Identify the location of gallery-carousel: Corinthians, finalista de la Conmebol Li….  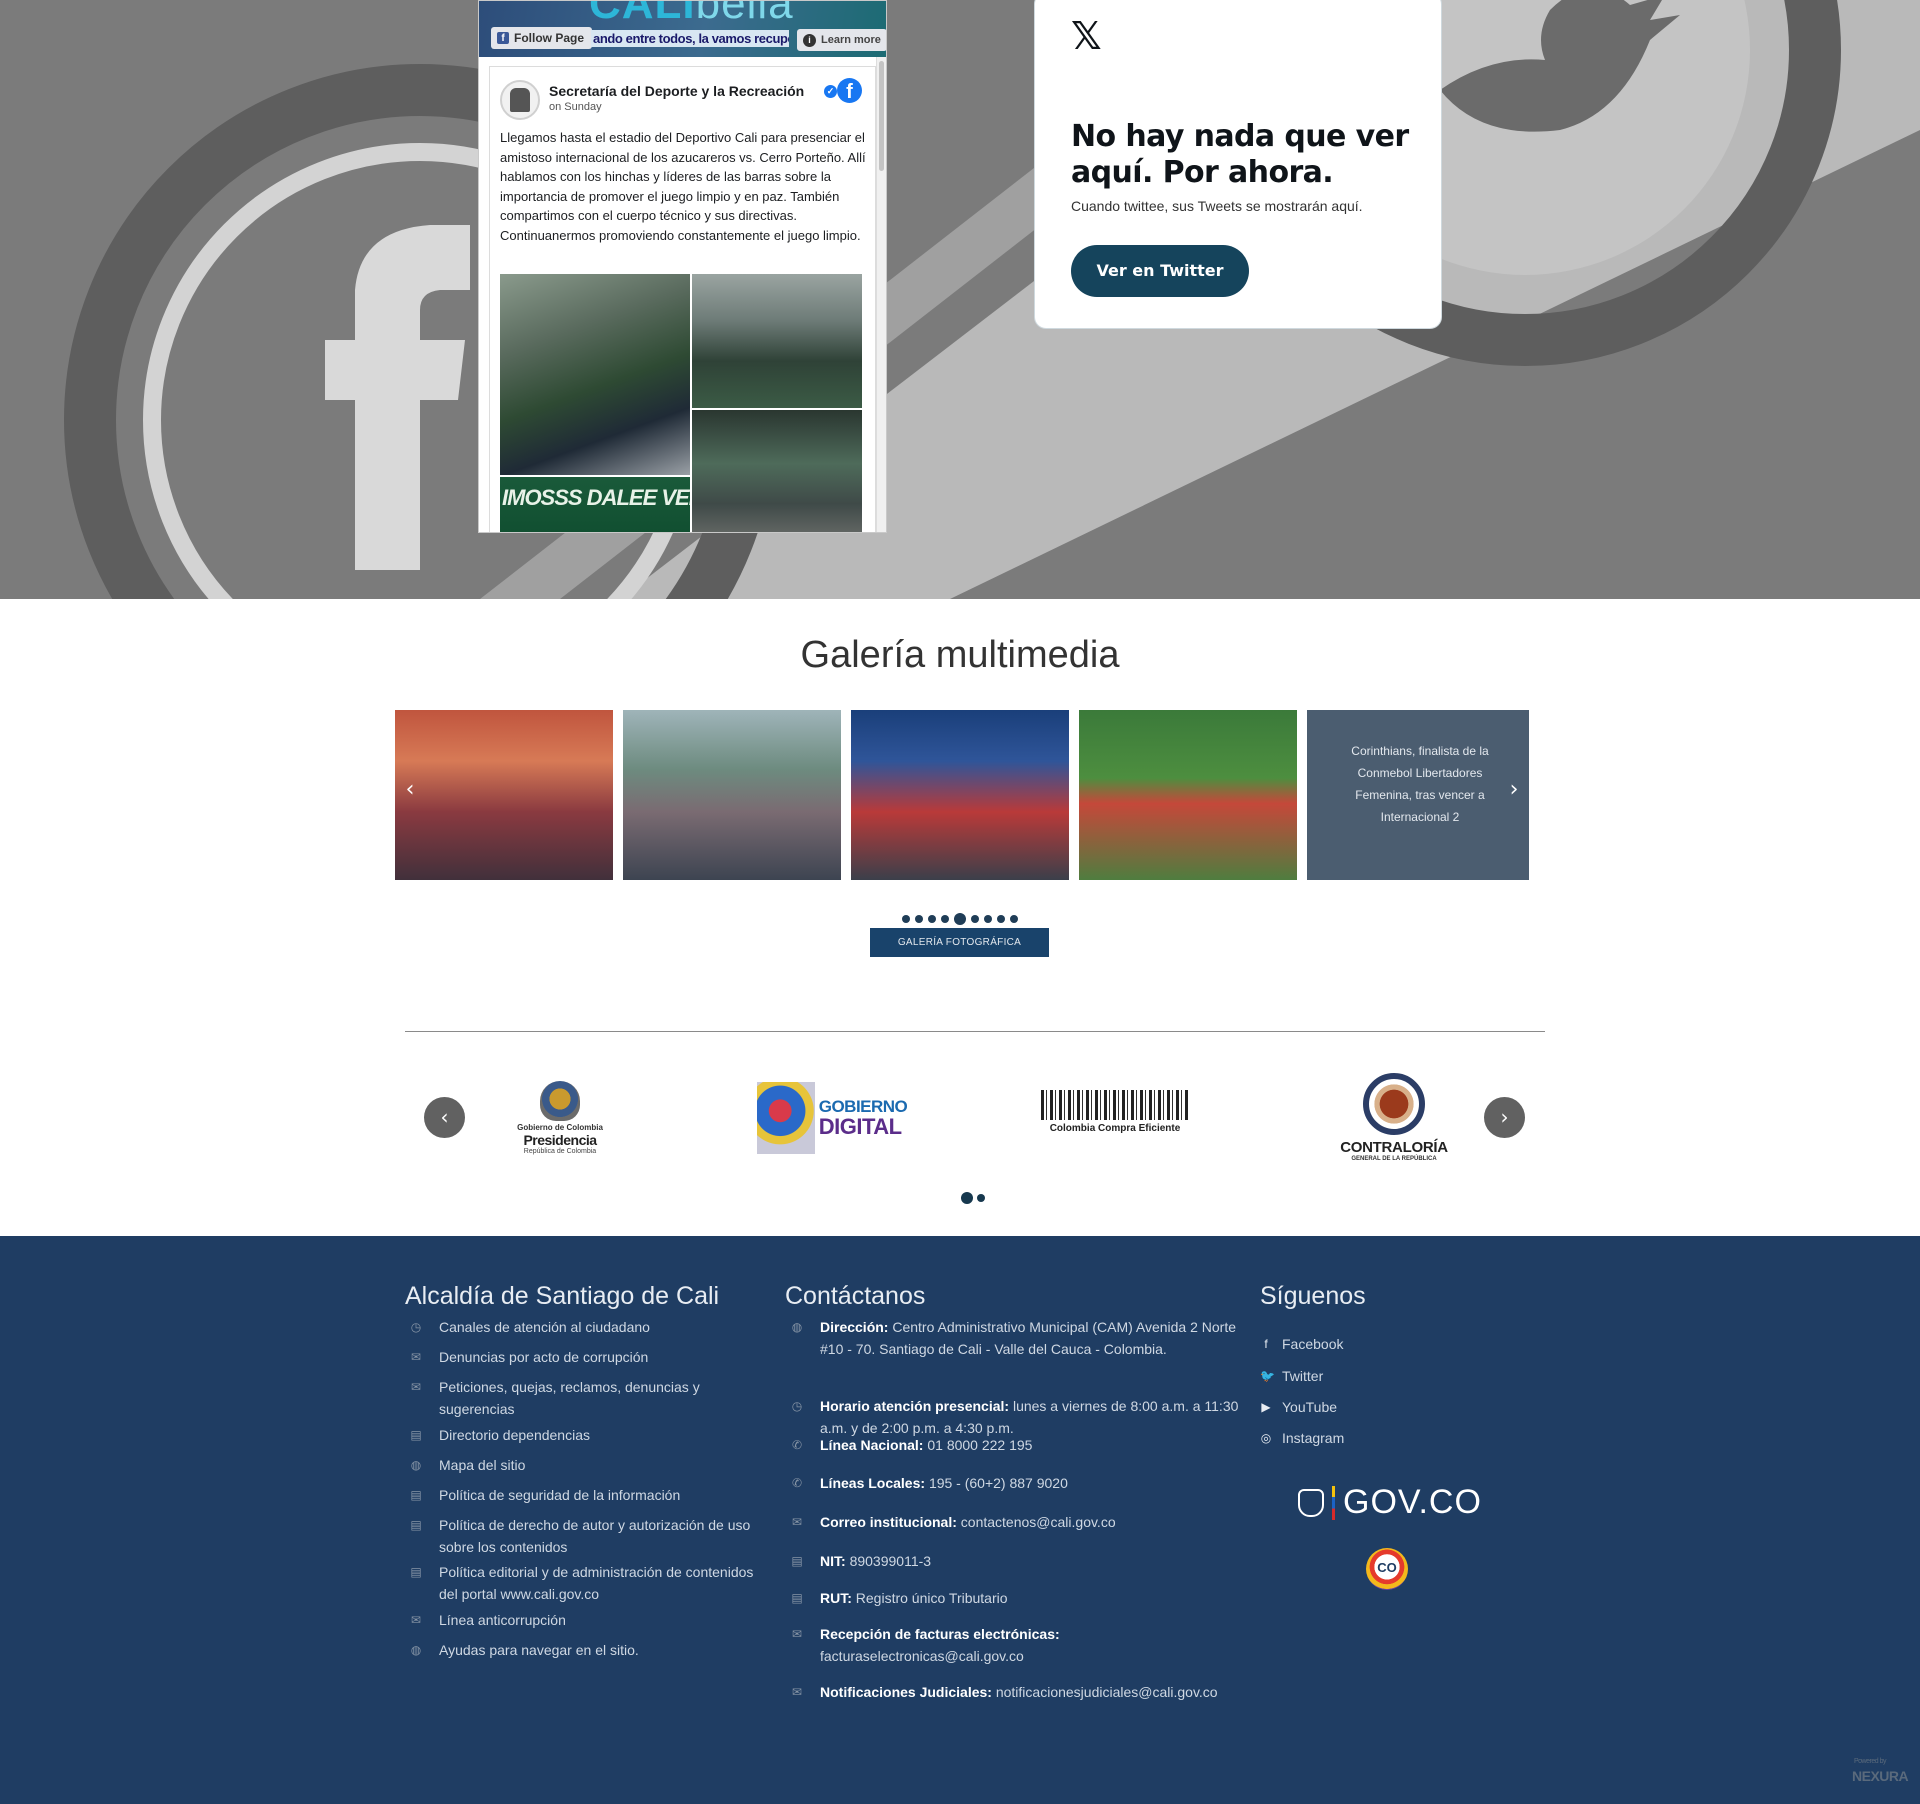
(962, 795).